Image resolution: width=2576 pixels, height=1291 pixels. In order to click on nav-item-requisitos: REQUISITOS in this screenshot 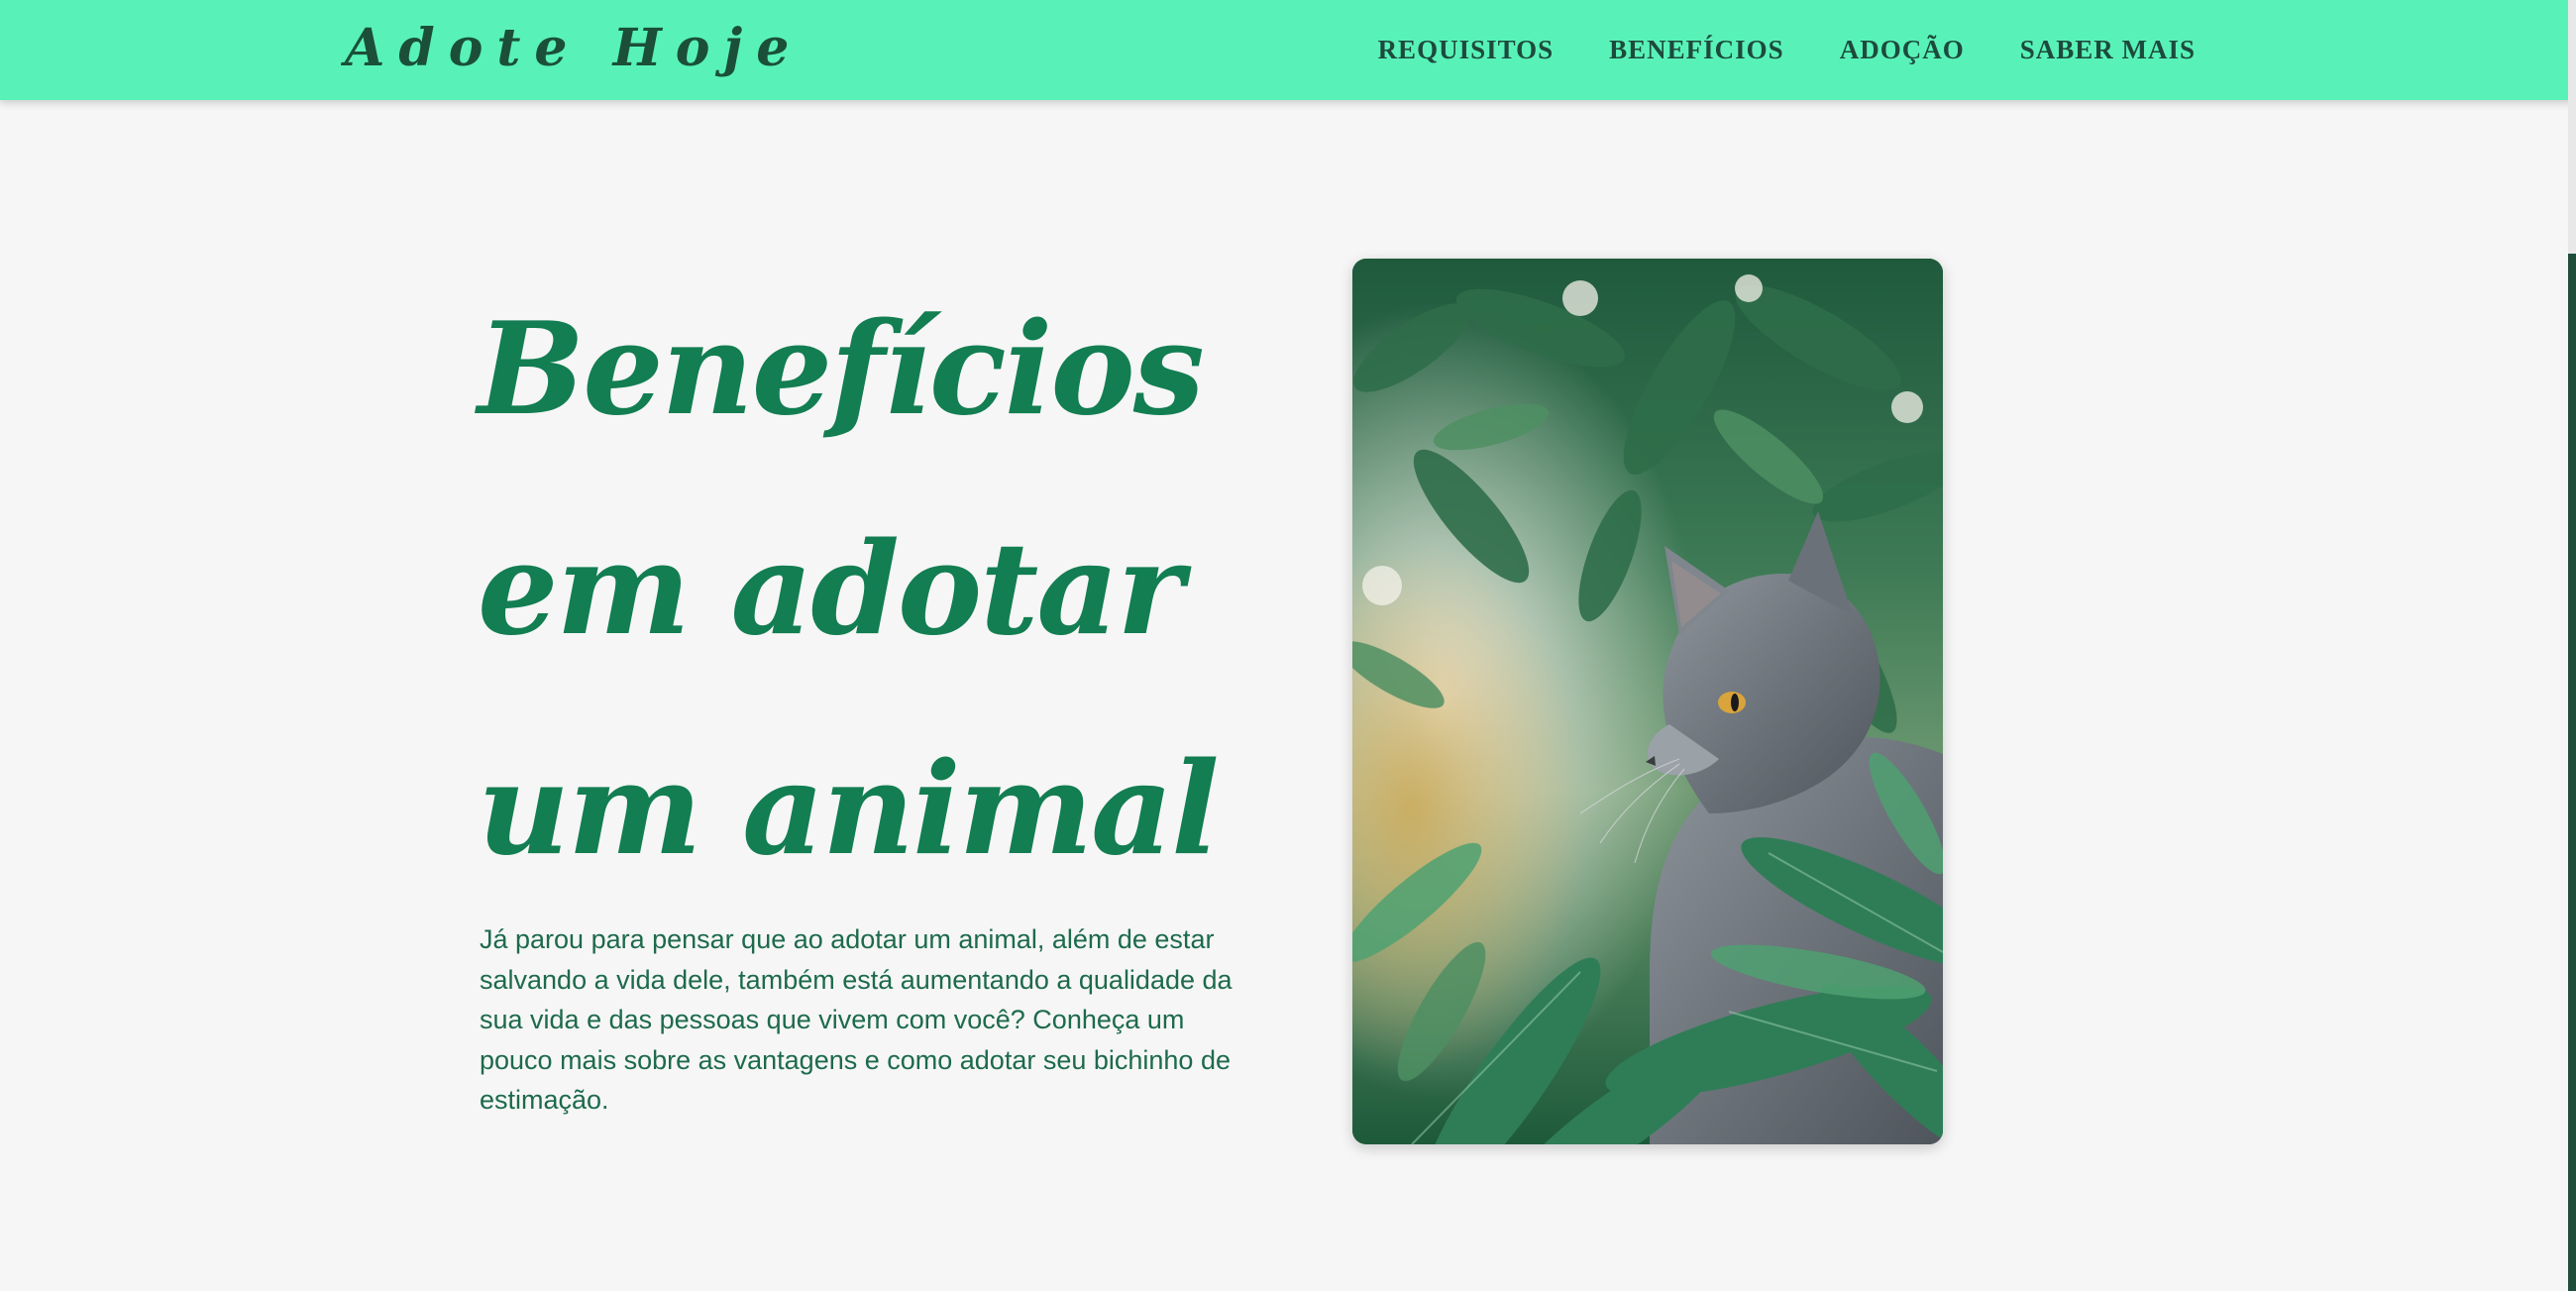, I will do `click(1466, 49)`.